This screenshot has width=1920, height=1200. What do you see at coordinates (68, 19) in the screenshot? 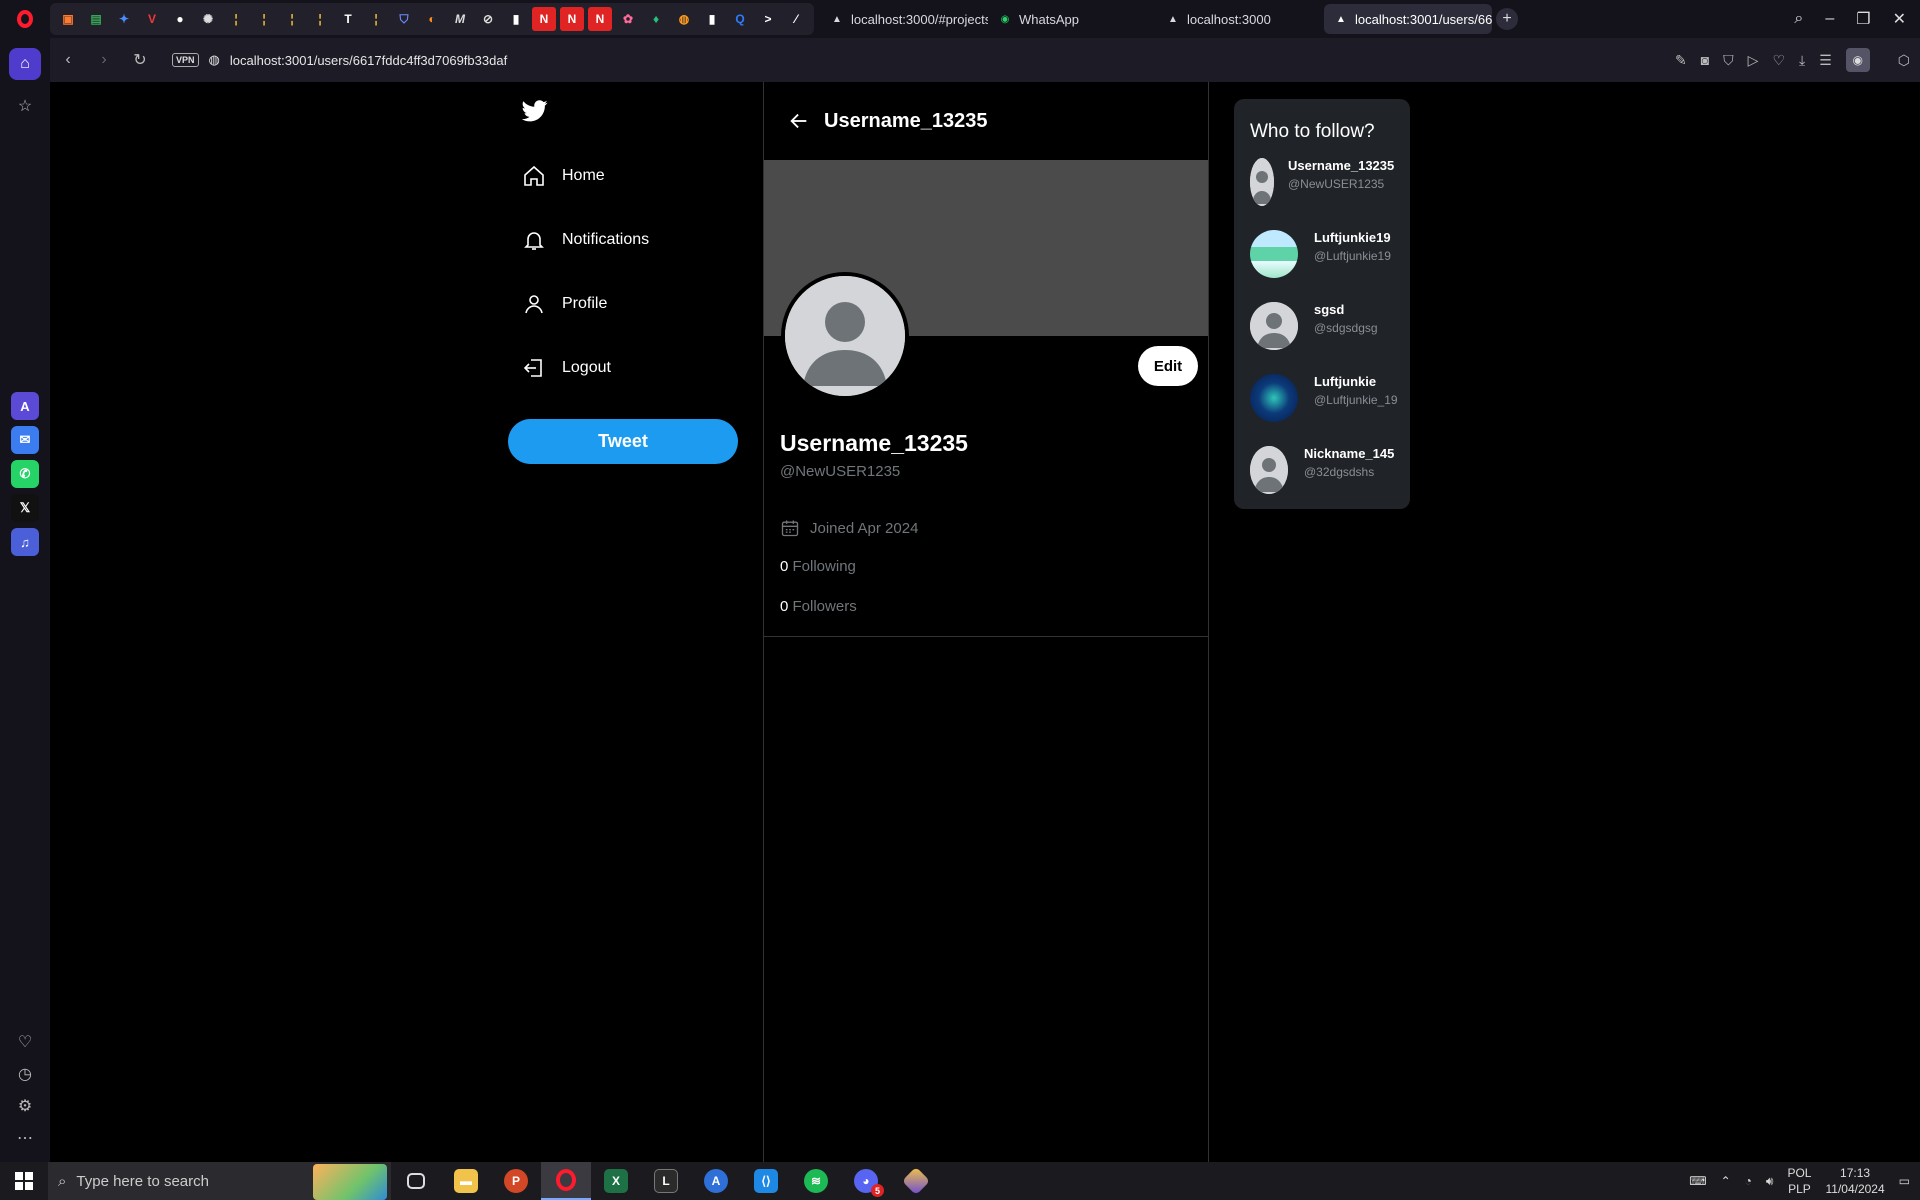
I see `opera-addons-icon: ▣` at bounding box center [68, 19].